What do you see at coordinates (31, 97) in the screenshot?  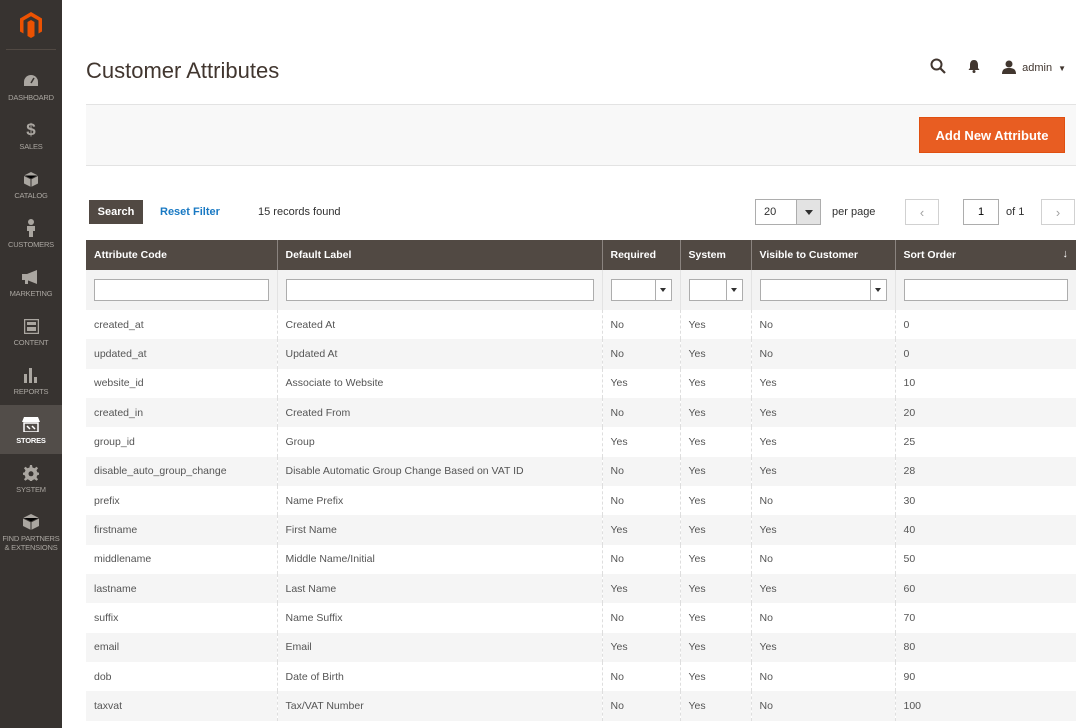 I see `sidebar-item-label: DASHBOARD` at bounding box center [31, 97].